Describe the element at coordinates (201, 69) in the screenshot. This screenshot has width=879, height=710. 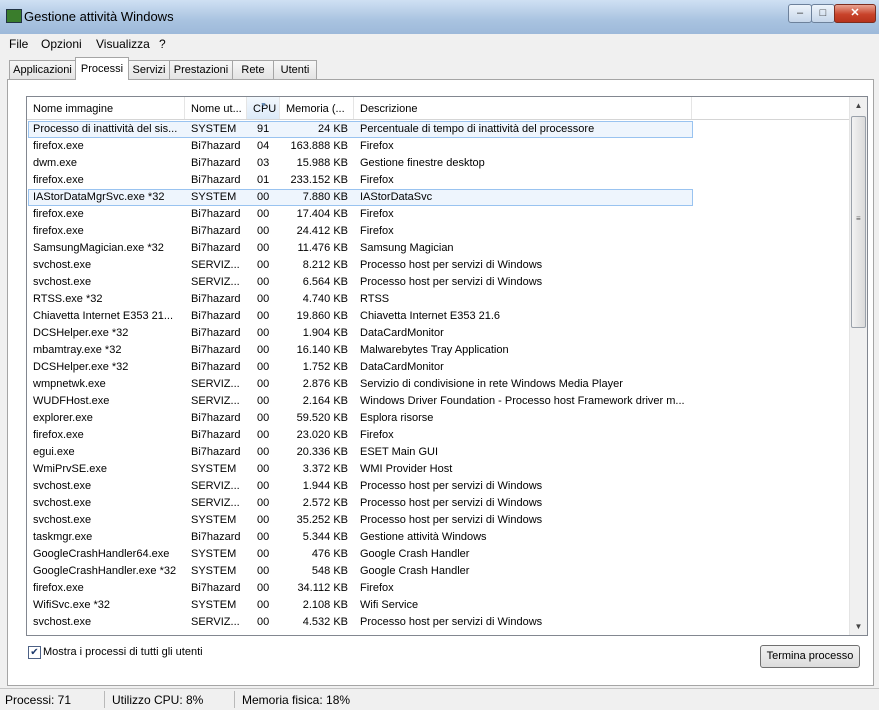
I see `tab-prestazioni: Prestazioni` at that location.